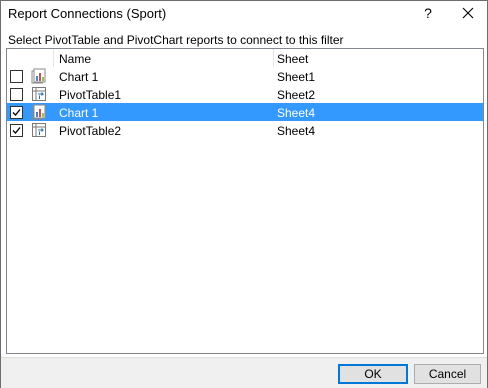  What do you see at coordinates (296, 77) in the screenshot?
I see `row-sheet: Sheet1` at bounding box center [296, 77].